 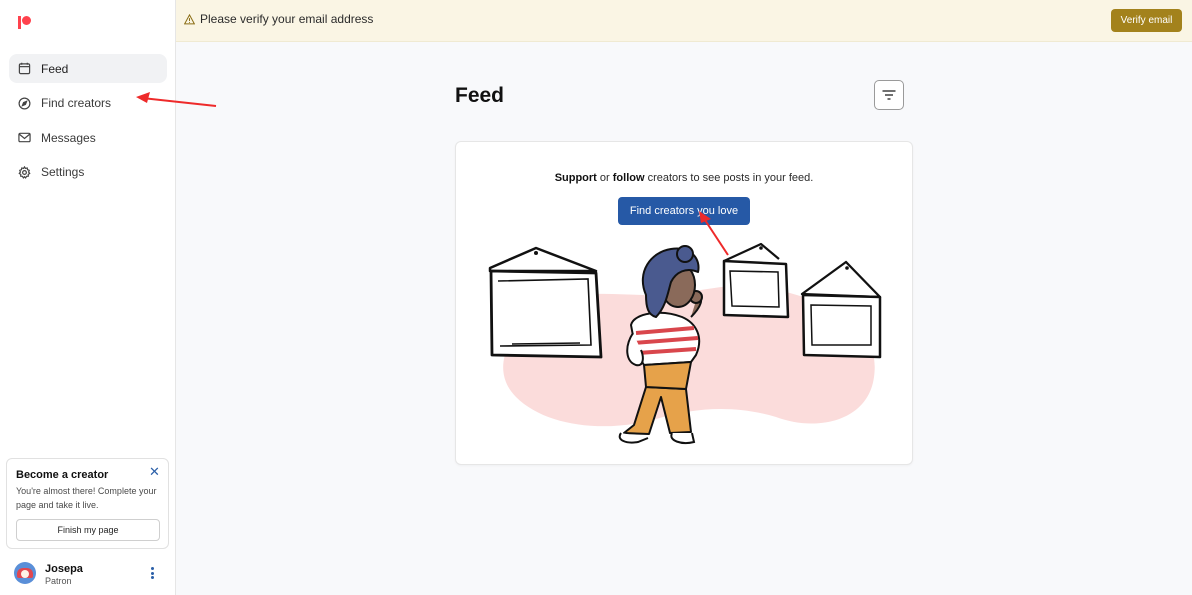 I want to click on banner-message: Please verify your email address, so click(x=287, y=19).